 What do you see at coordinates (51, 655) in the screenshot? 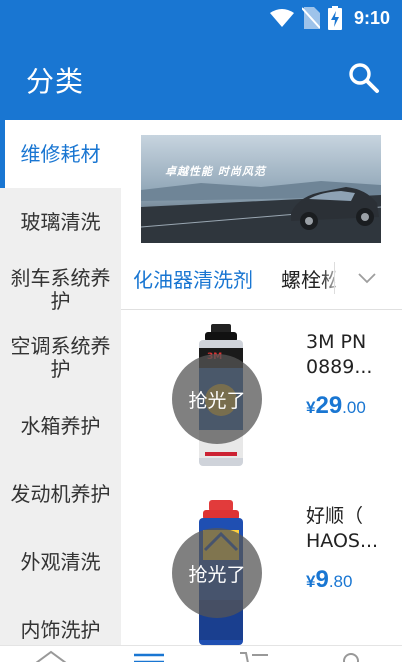
I see `home-icon` at bounding box center [51, 655].